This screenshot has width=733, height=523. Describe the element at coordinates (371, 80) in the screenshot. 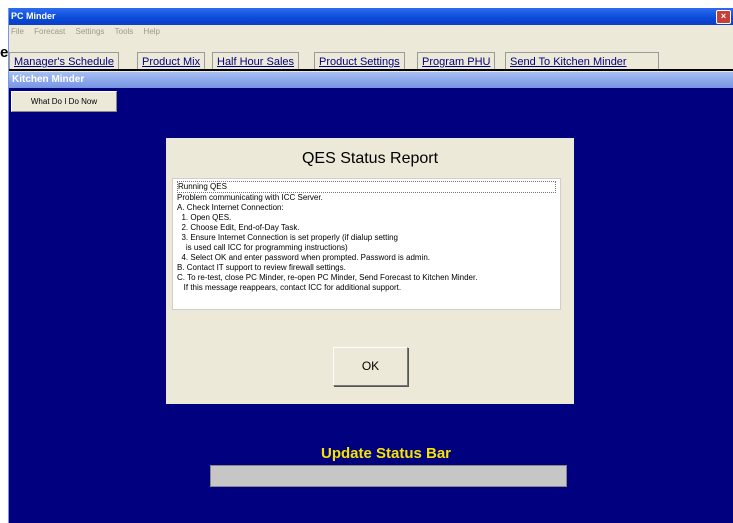

I see `section-header: Kitchen Minder` at that location.